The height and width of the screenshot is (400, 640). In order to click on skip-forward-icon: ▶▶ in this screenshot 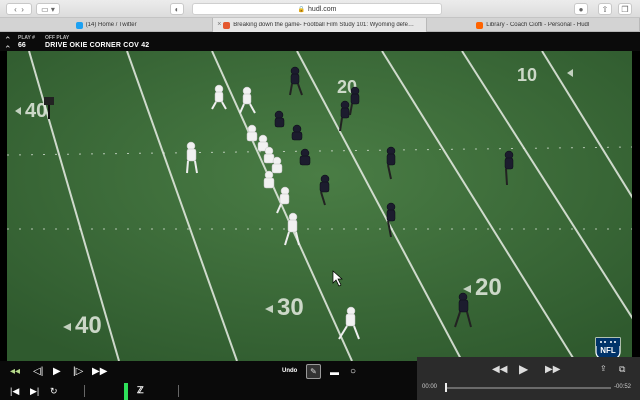, I will do `click(552, 369)`.